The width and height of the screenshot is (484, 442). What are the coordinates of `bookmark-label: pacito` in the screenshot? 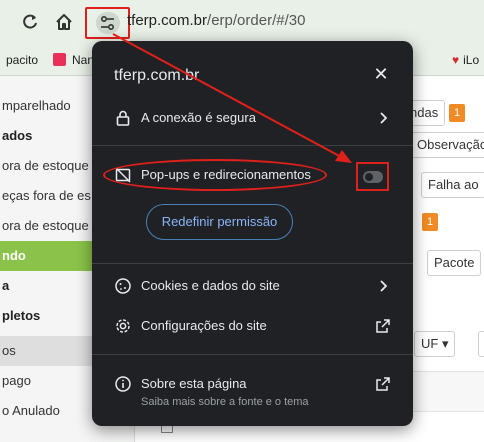 It's located at (22, 60).